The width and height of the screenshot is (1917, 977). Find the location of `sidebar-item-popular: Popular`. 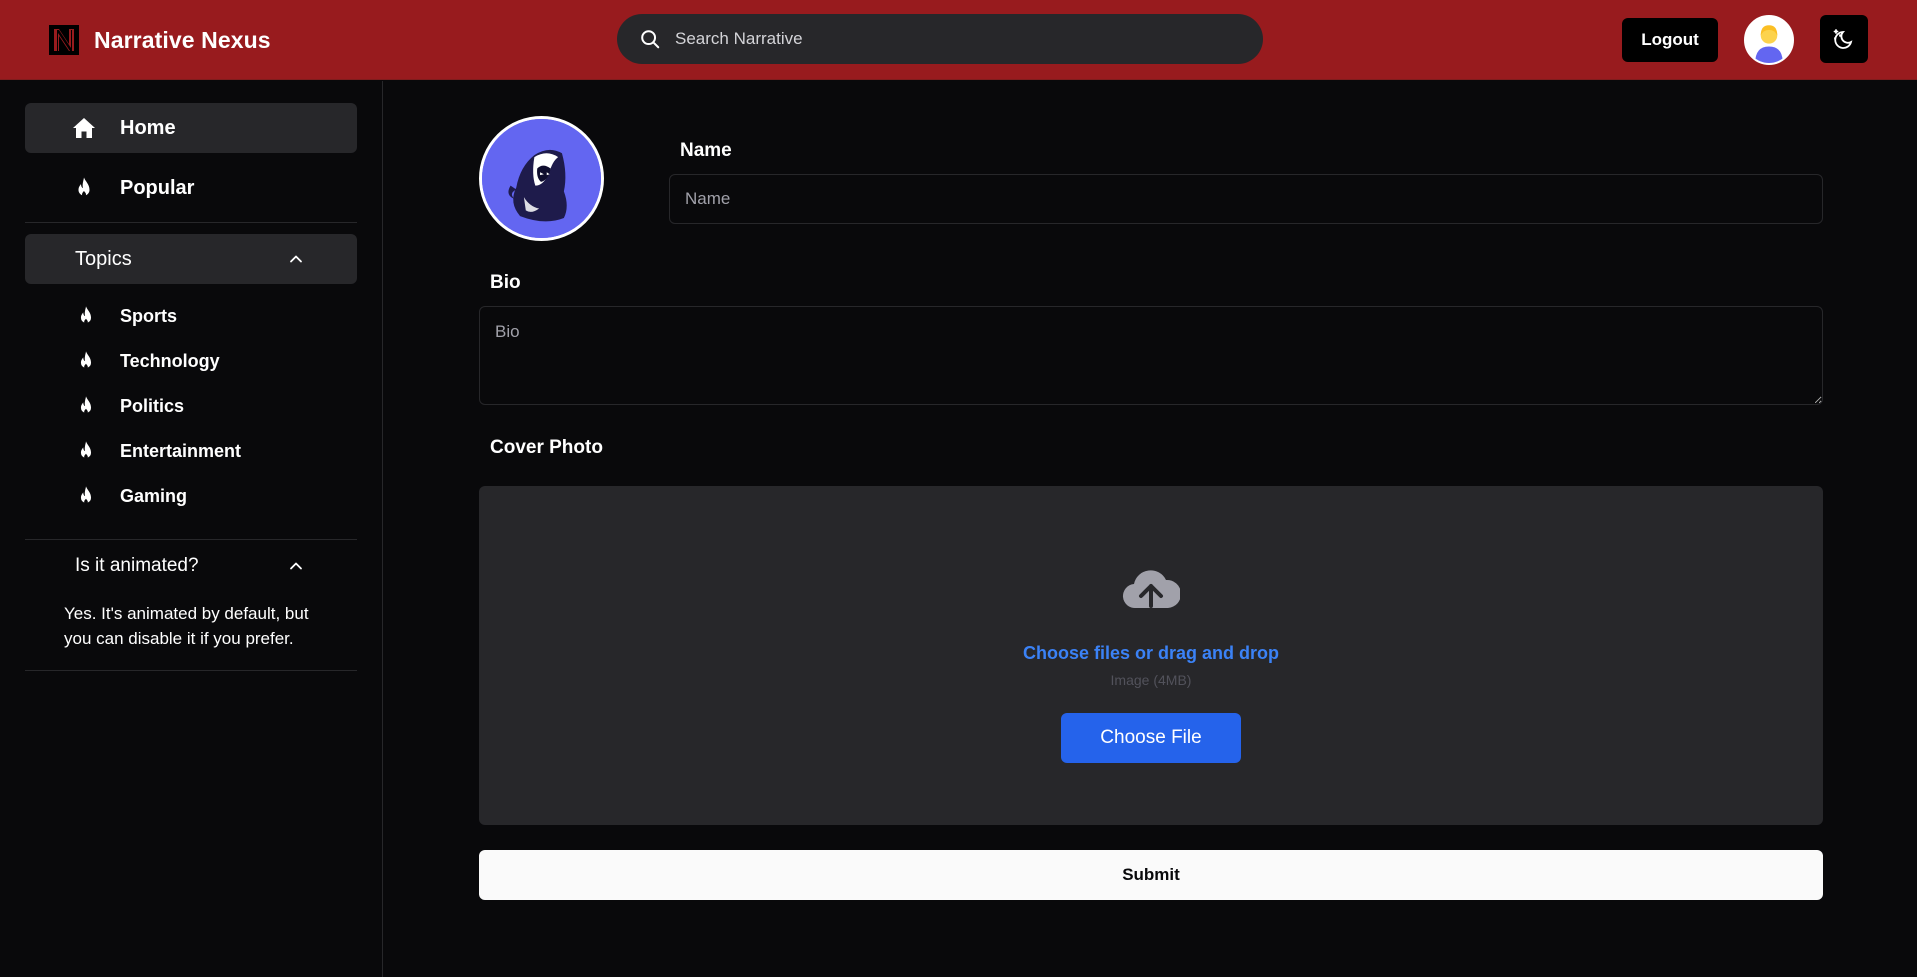

sidebar-item-popular: Popular is located at coordinates (191, 188).